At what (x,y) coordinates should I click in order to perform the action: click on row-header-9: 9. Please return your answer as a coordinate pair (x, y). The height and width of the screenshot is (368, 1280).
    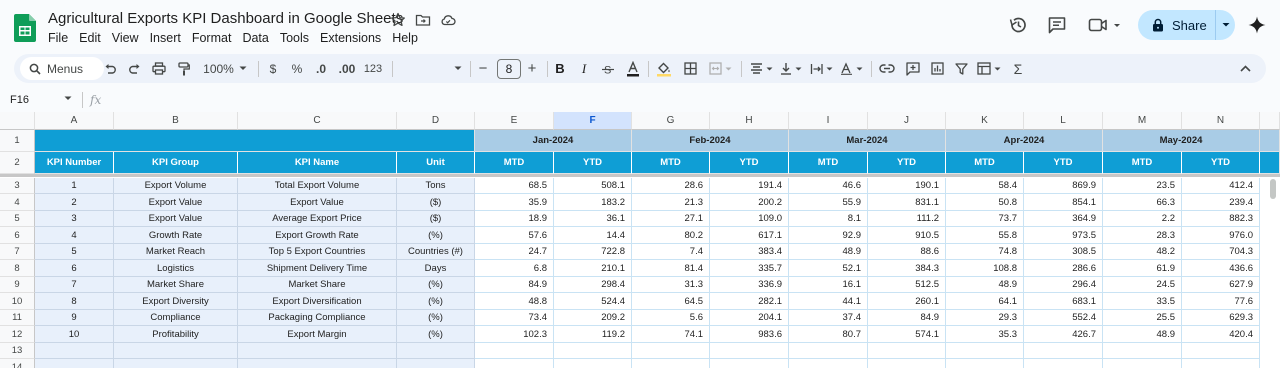
    Looking at the image, I should click on (17, 285).